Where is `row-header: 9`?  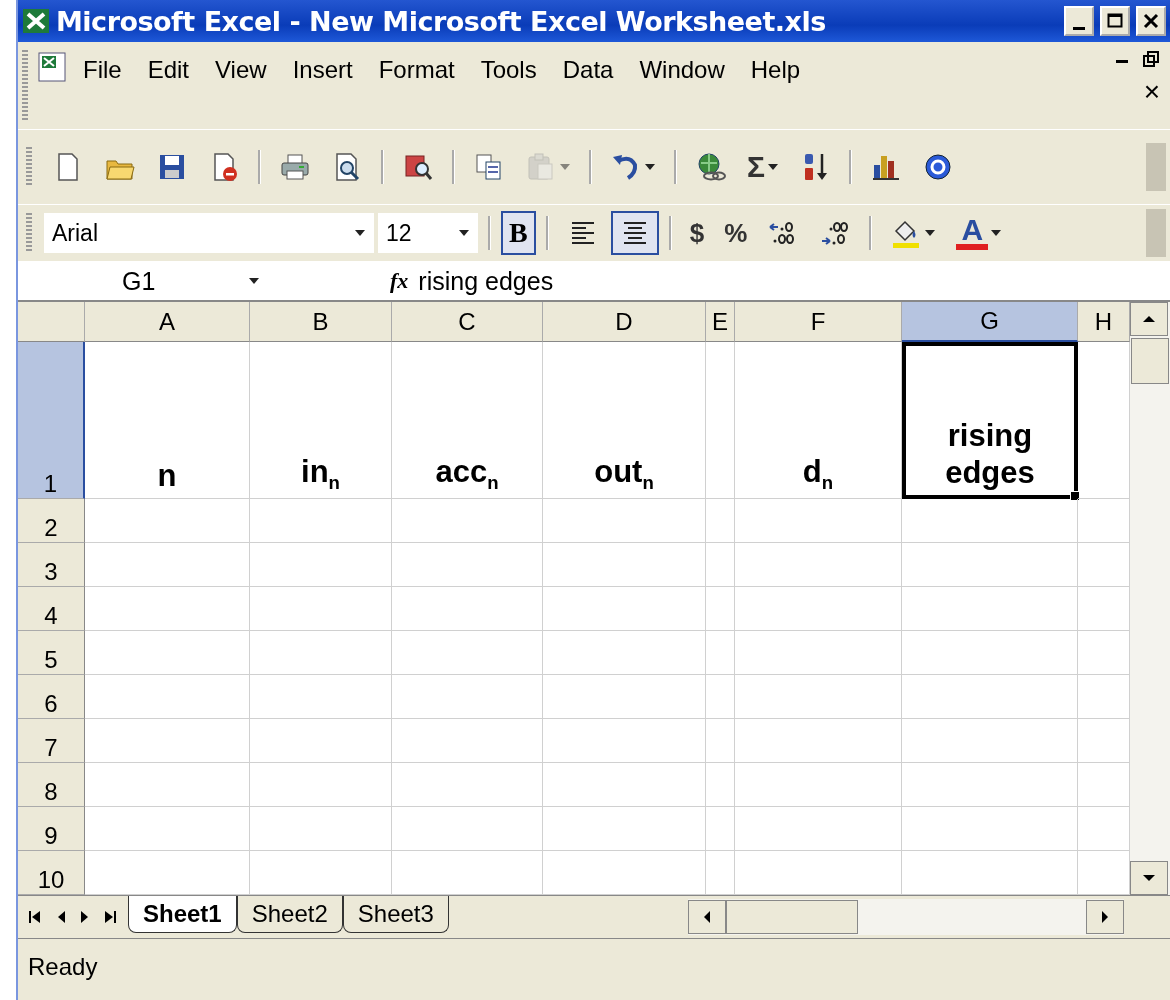 row-header: 9 is located at coordinates (51, 829).